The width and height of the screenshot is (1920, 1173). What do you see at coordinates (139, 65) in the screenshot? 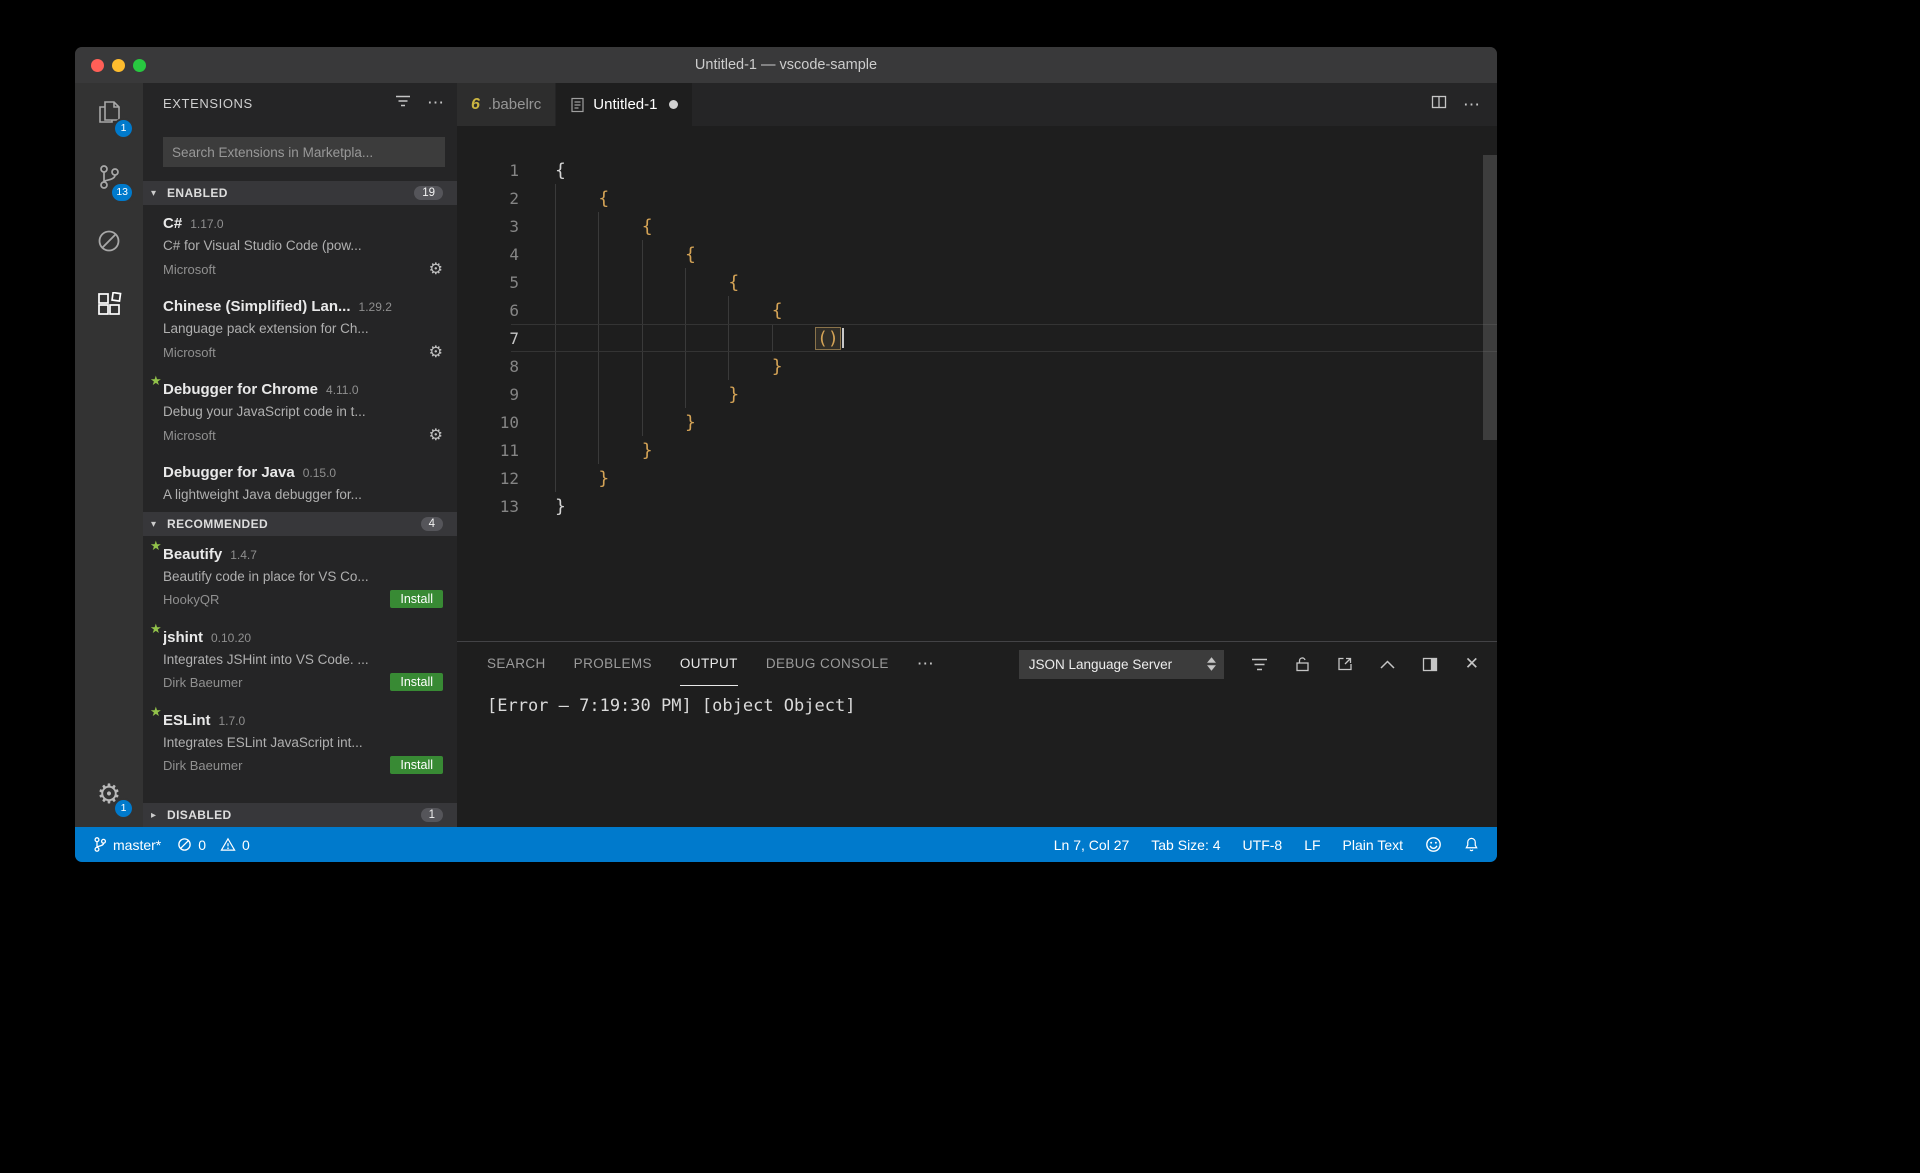
I see `zoom-window-button` at bounding box center [139, 65].